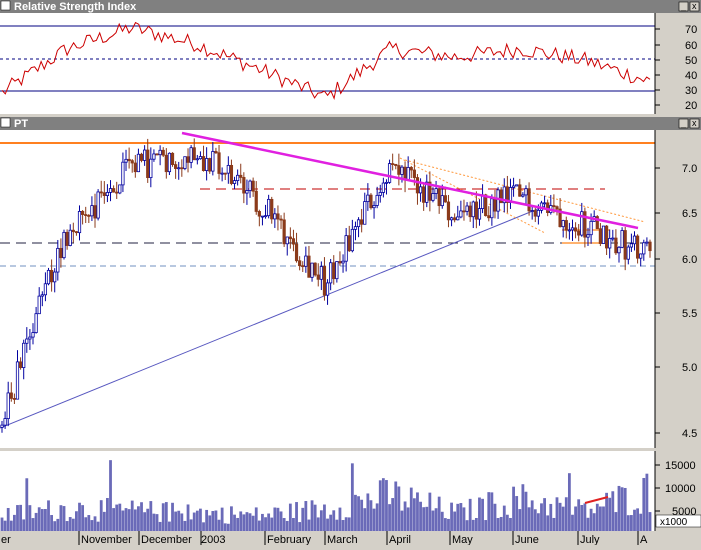  Describe the element at coordinates (691, 46) in the screenshot. I see `rsi-tick-label: 60` at that location.